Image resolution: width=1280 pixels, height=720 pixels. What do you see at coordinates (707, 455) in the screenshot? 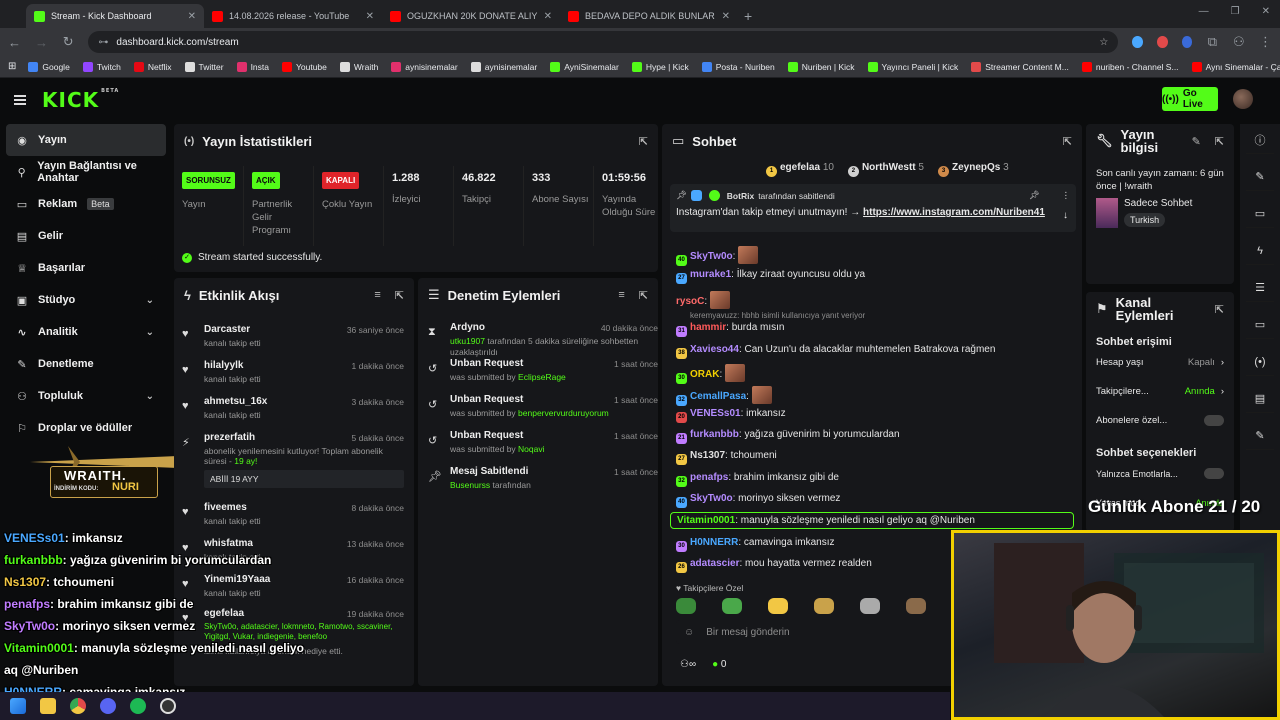
I see `chat-username: Ns1307` at bounding box center [707, 455].